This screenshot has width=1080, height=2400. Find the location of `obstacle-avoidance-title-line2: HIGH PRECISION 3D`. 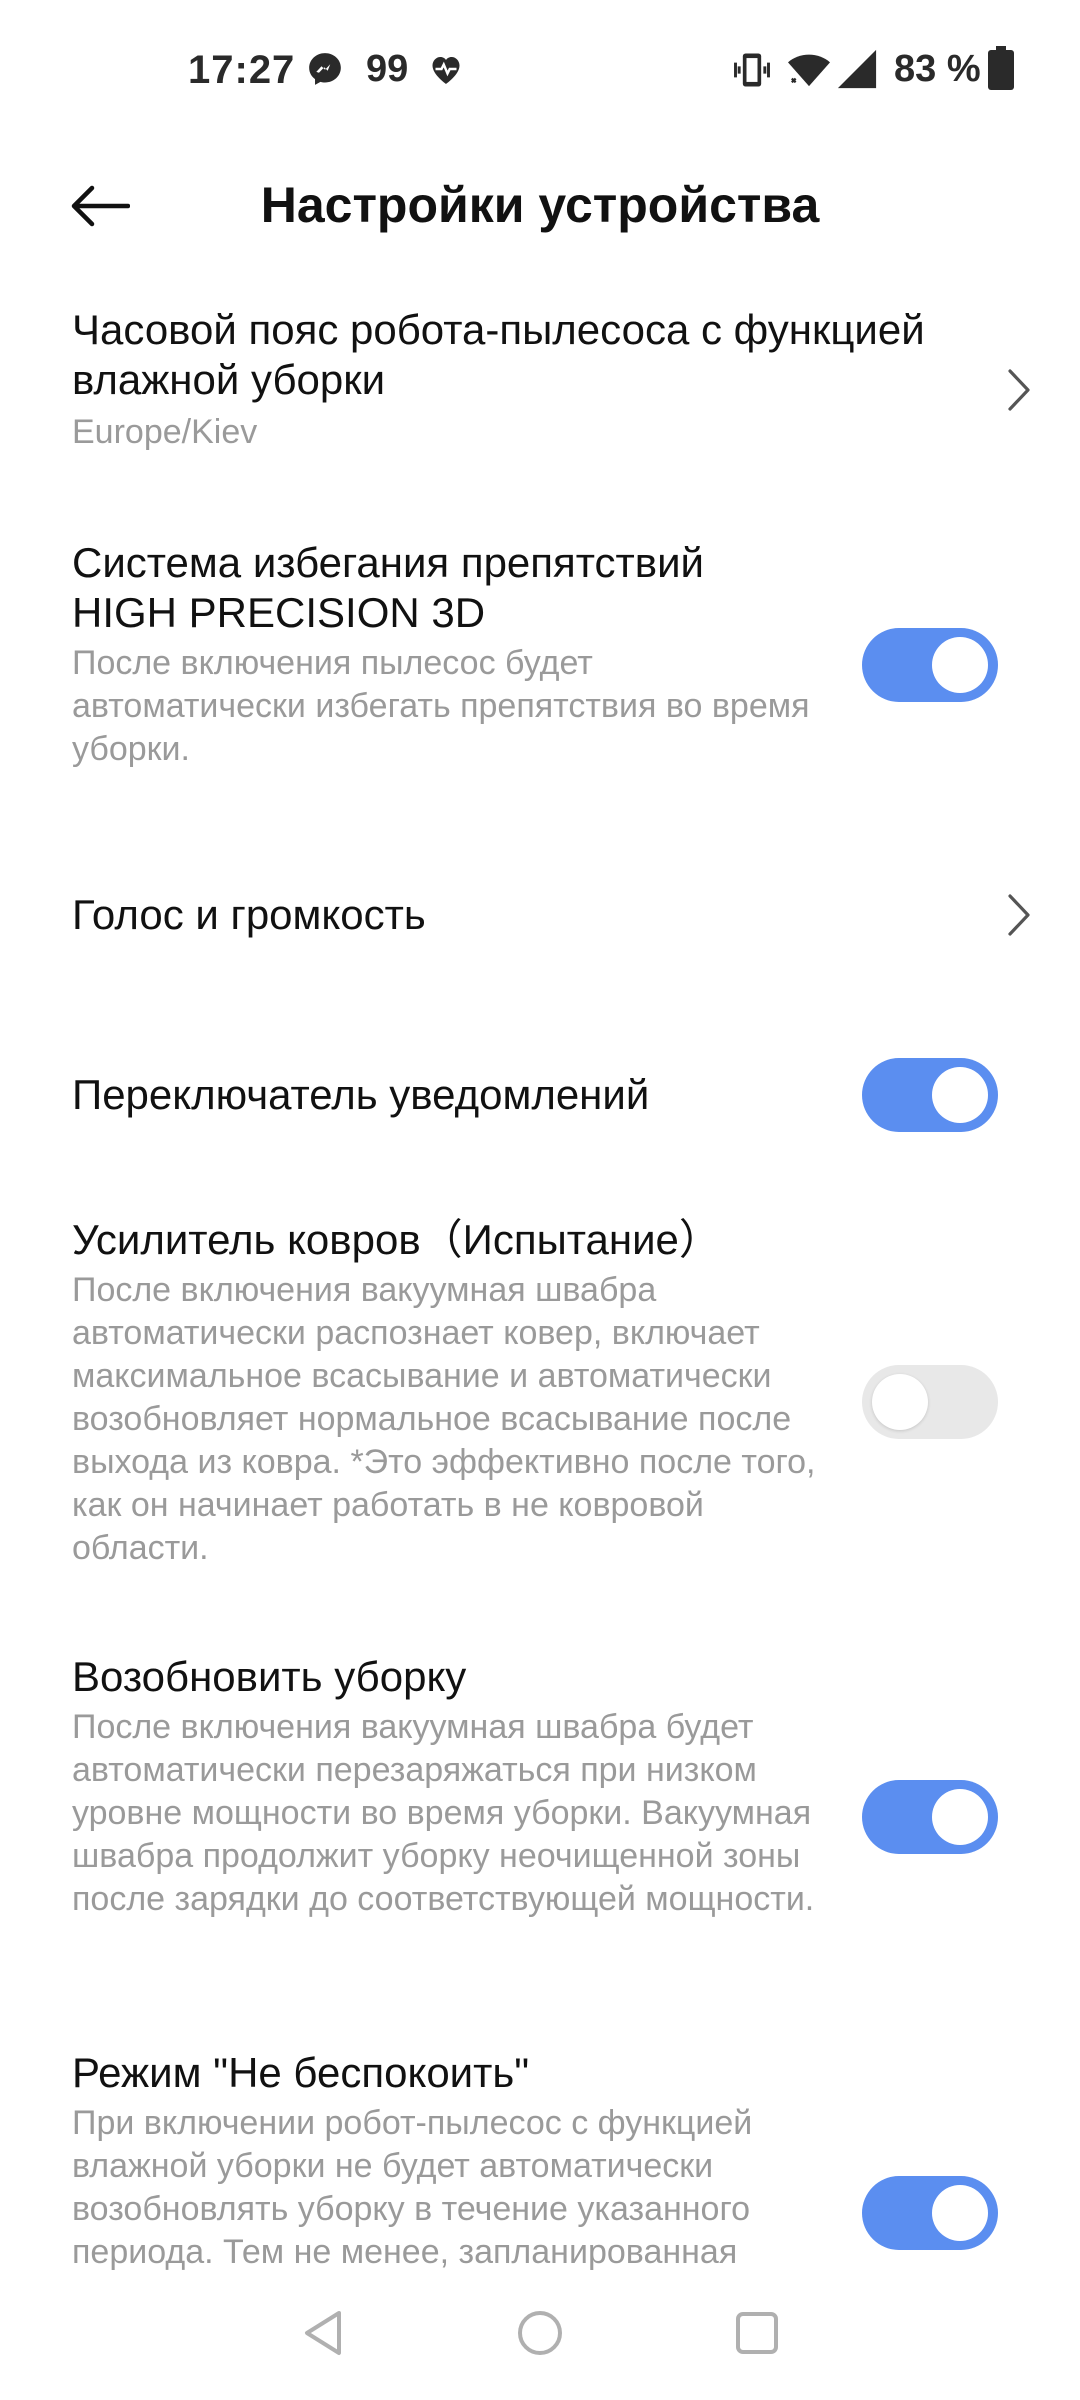

obstacle-avoidance-title-line2: HIGH PRECISION 3D is located at coordinates (279, 612).